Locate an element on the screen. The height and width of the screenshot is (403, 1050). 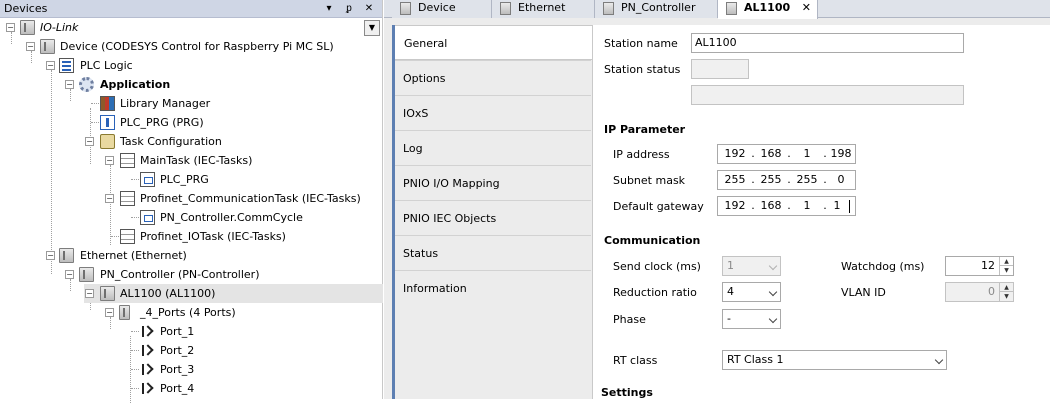
tree-node-port-3: Port_3 is located at coordinates (191, 369).